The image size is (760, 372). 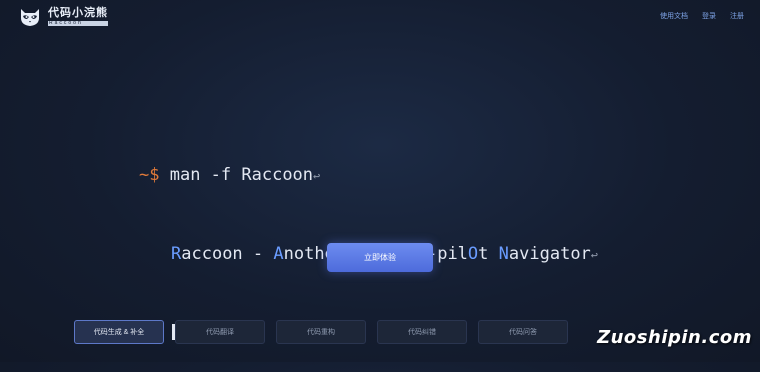 What do you see at coordinates (78, 23) in the screenshot?
I see `logo-subtitle: Raccoon` at bounding box center [78, 23].